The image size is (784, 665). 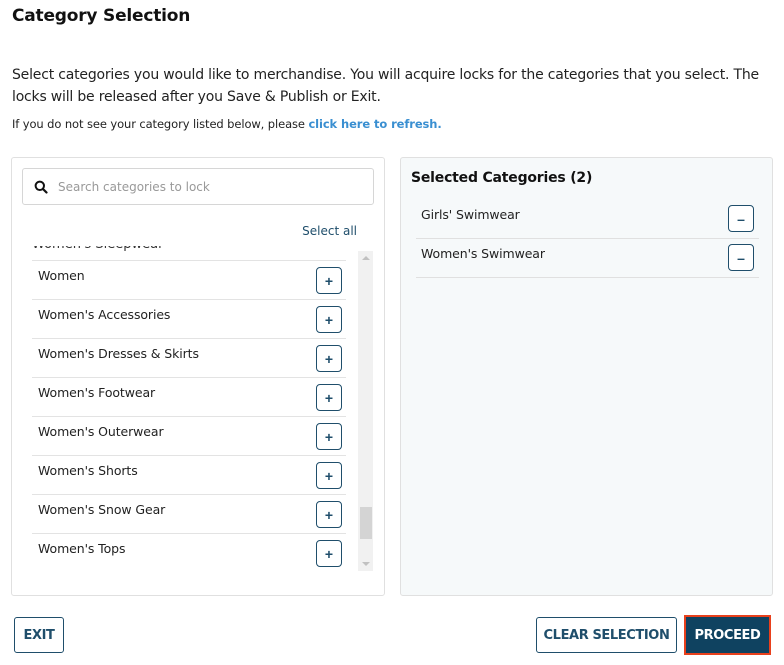 What do you see at coordinates (189, 436) in the screenshot?
I see `list-item: Women's Outerwear +` at bounding box center [189, 436].